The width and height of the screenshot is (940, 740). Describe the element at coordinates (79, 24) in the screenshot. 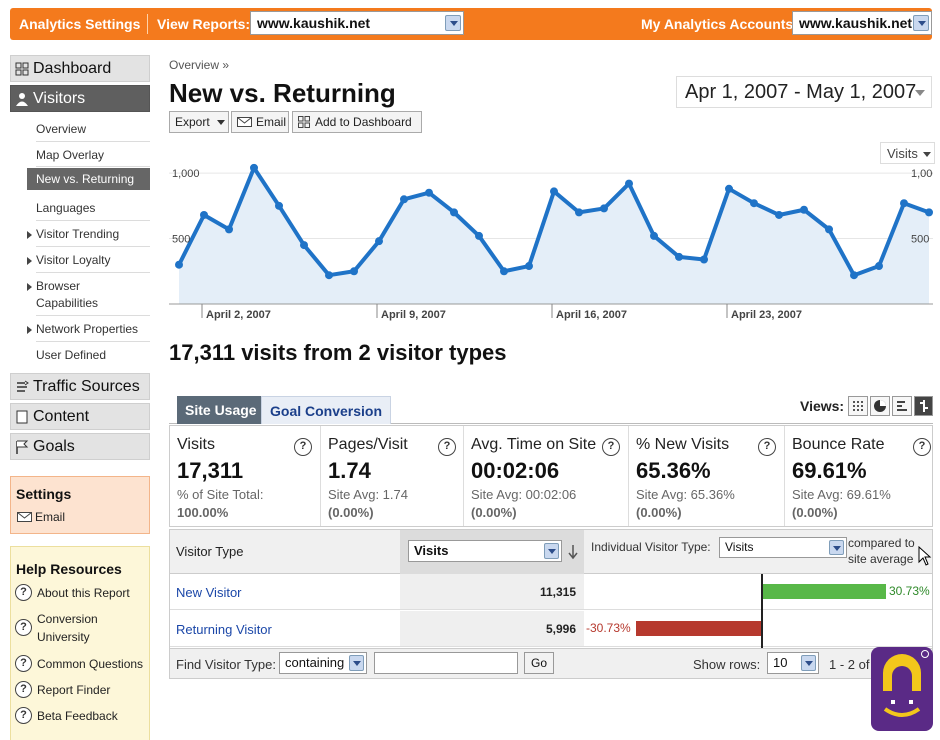

I see `analytics-settings-link: Analytics Settings` at that location.